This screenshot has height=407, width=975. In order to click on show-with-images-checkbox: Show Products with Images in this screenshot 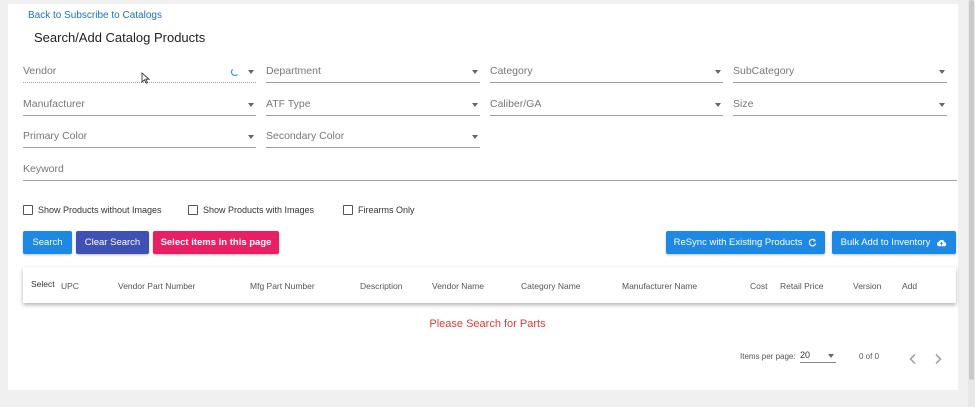, I will do `click(251, 210)`.